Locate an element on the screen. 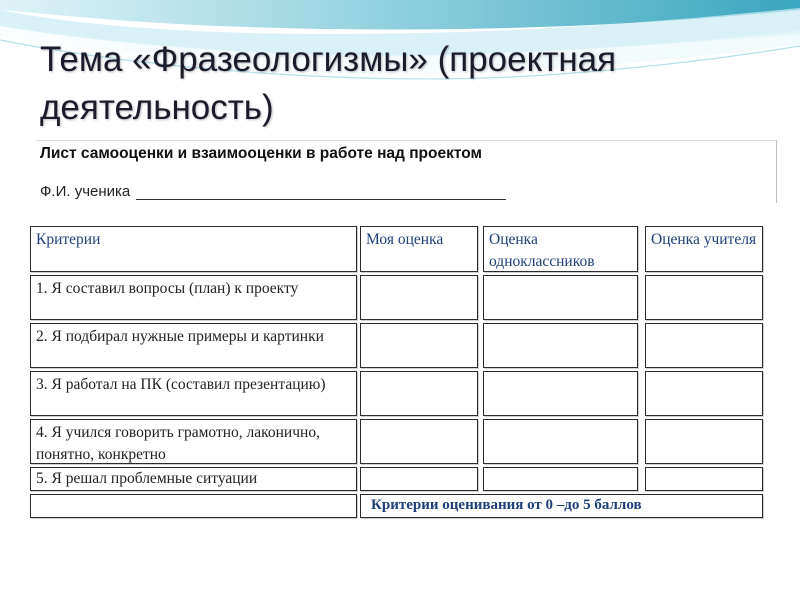  header-teacher-score: Оценка учителя is located at coordinates (704, 239).